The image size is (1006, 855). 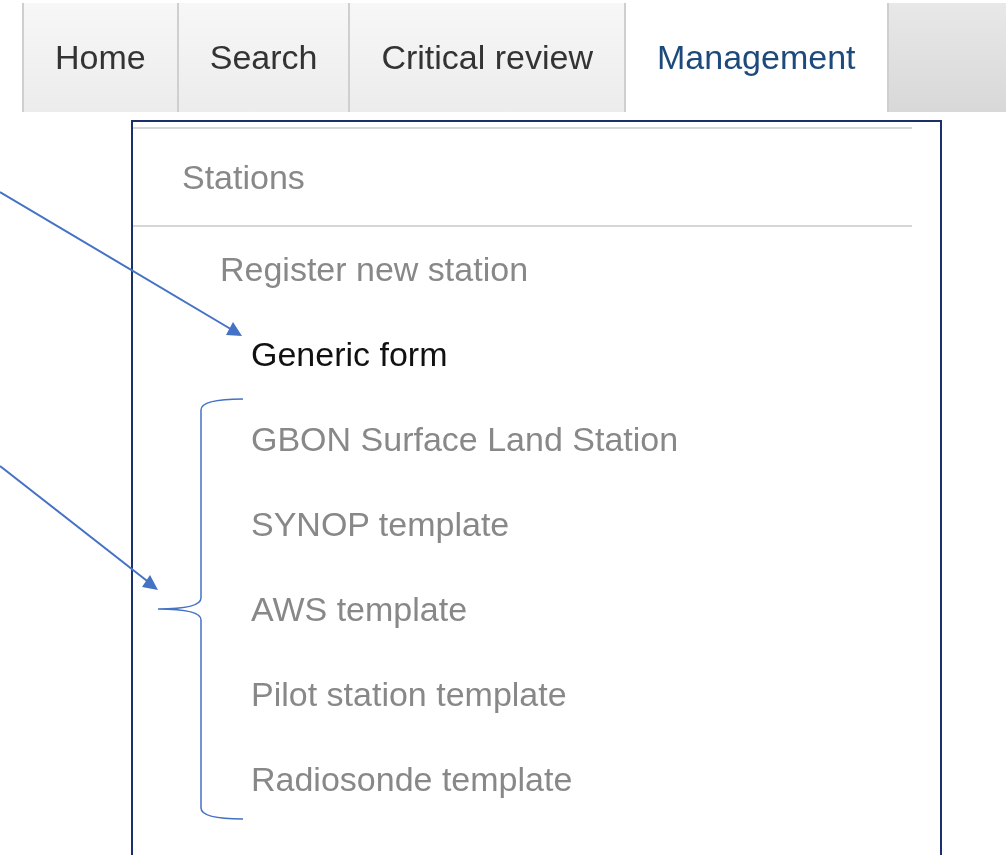 I want to click on submenu-item: SYNOP template, so click(x=380, y=524).